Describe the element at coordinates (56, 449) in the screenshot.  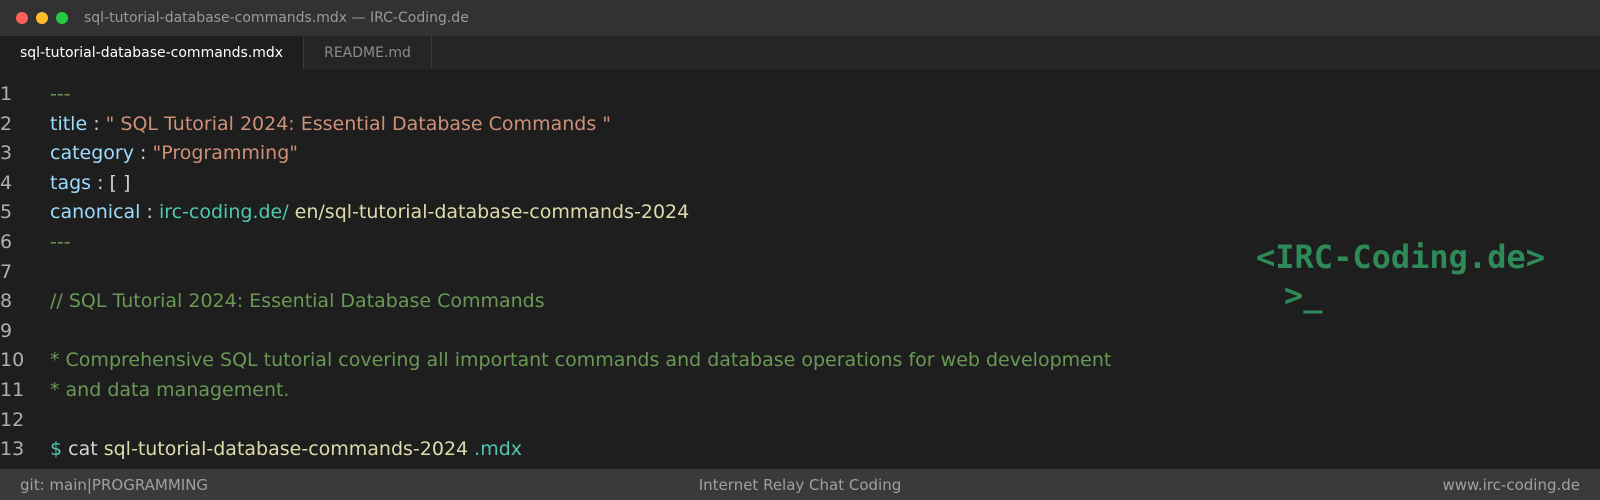
I see `code-token: $` at that location.